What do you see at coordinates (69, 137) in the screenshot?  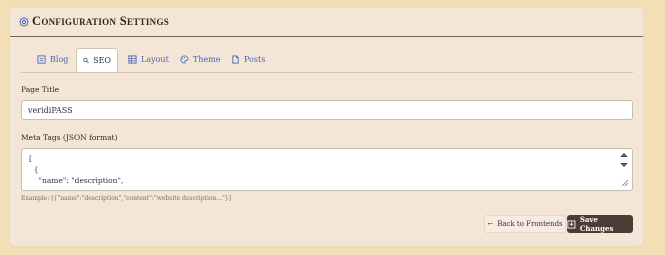 I see `meta-tags-label: Meta Tags (JSON format)` at bounding box center [69, 137].